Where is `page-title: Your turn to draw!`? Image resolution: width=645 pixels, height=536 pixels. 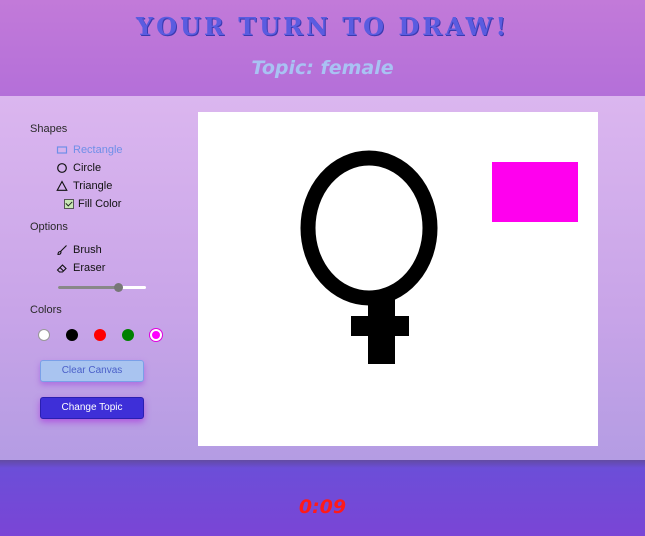 page-title: Your turn to draw! is located at coordinates (322, 26).